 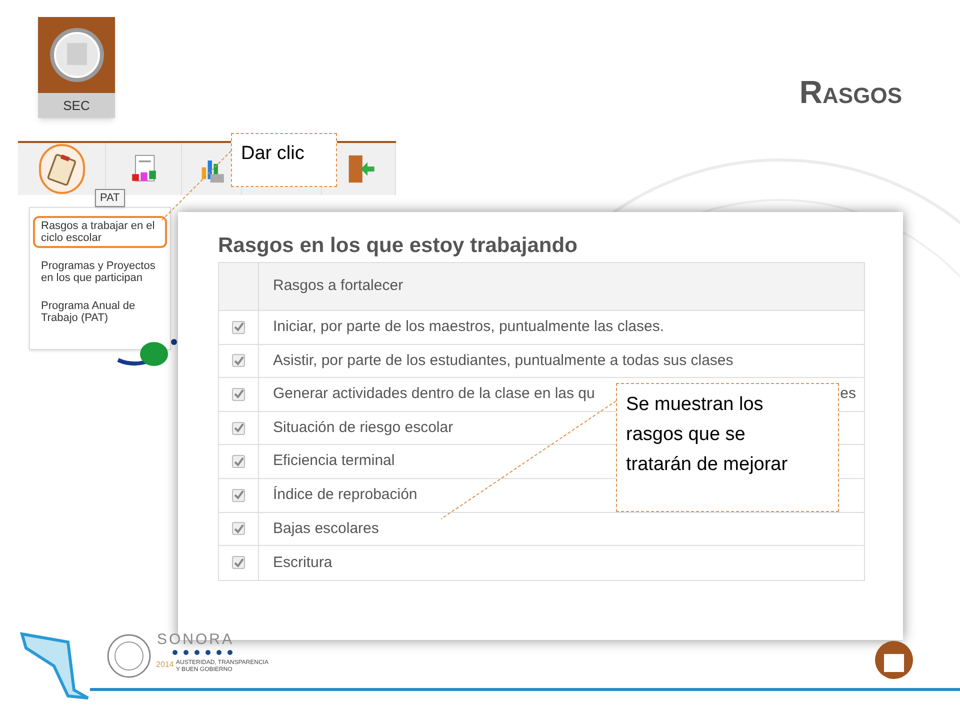 I want to click on tooltip: PAT, so click(x=110, y=198).